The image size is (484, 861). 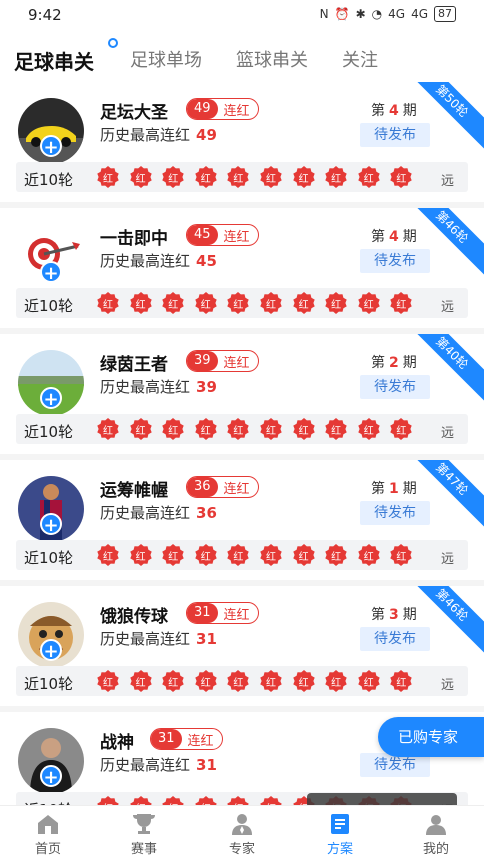 I want to click on status-bar: 9:42 N ⏰ ✱ ◔ 4G 4G 87, so click(x=242, y=15).